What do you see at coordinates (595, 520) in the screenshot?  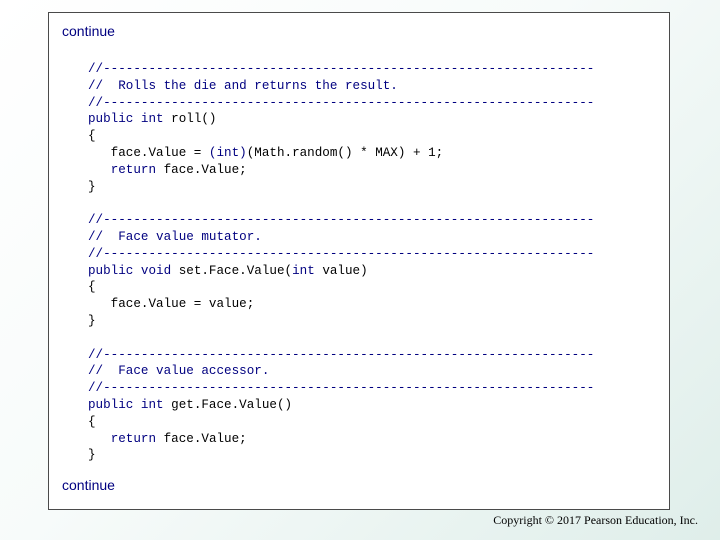 I see `copyright-notice: Copyright © 2017 Pearson Education, Inc.` at bounding box center [595, 520].